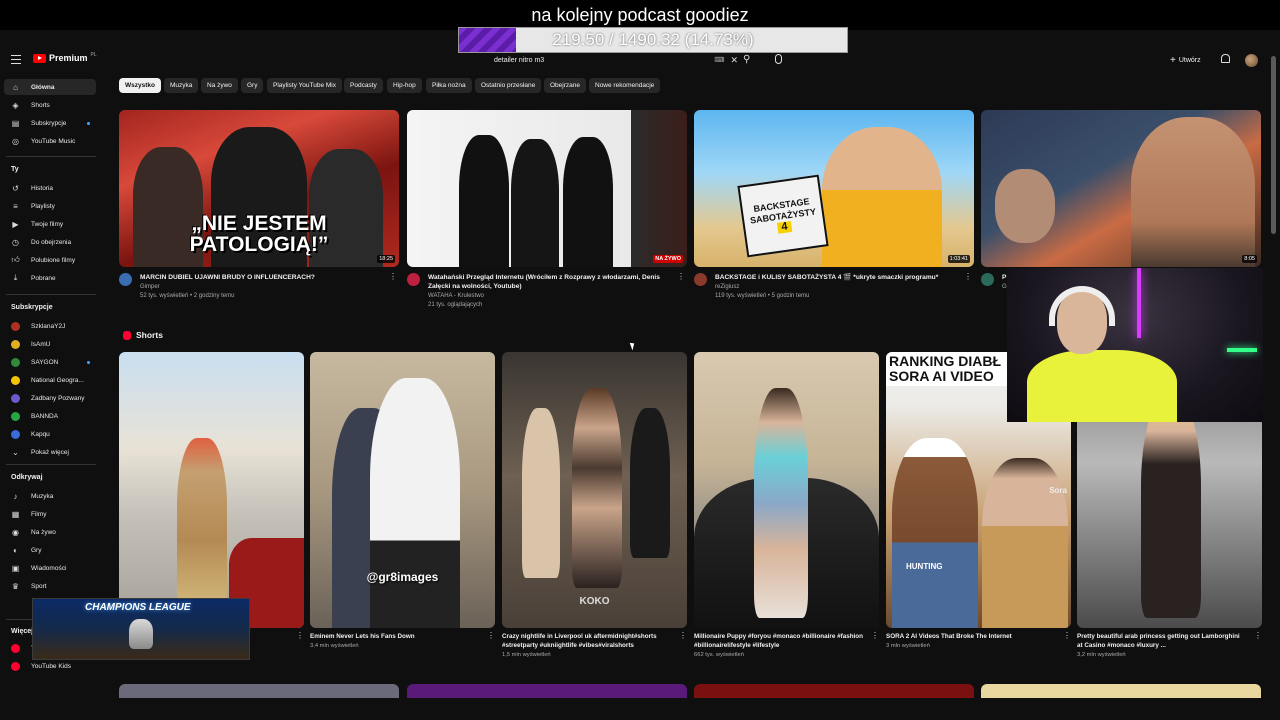 The width and height of the screenshot is (1280, 720). I want to click on keyboard-icon: ⌨, so click(719, 60).